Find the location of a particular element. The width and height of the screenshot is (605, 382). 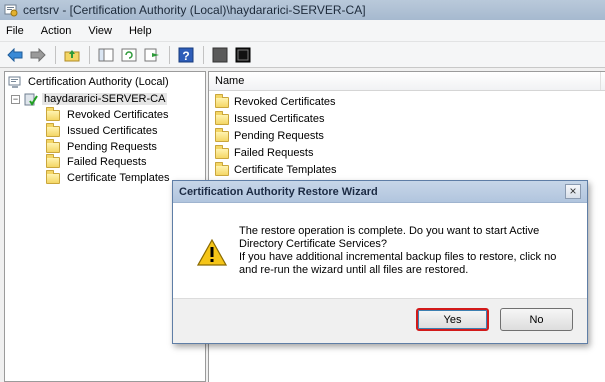

tree-item-label: Pending Requests is located at coordinates (112, 147).